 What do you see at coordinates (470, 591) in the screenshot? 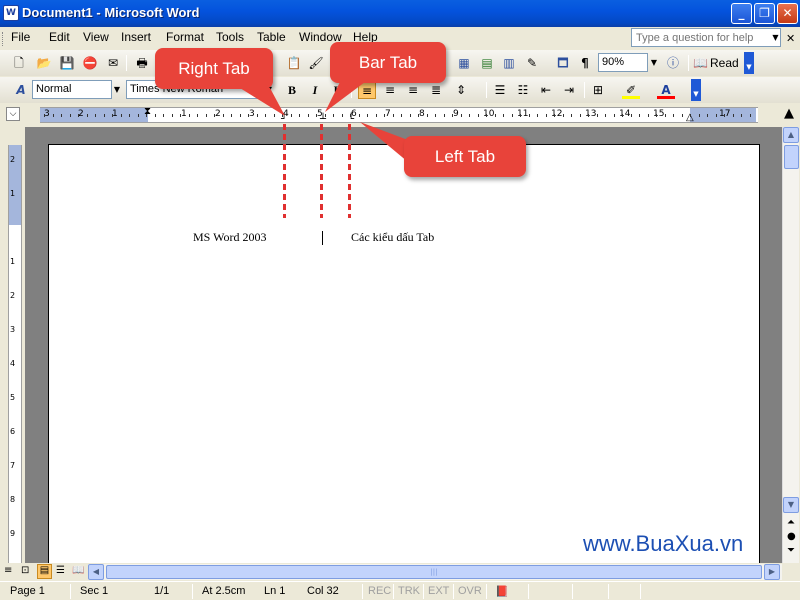
I see `status-ovr: OVR` at bounding box center [470, 591].